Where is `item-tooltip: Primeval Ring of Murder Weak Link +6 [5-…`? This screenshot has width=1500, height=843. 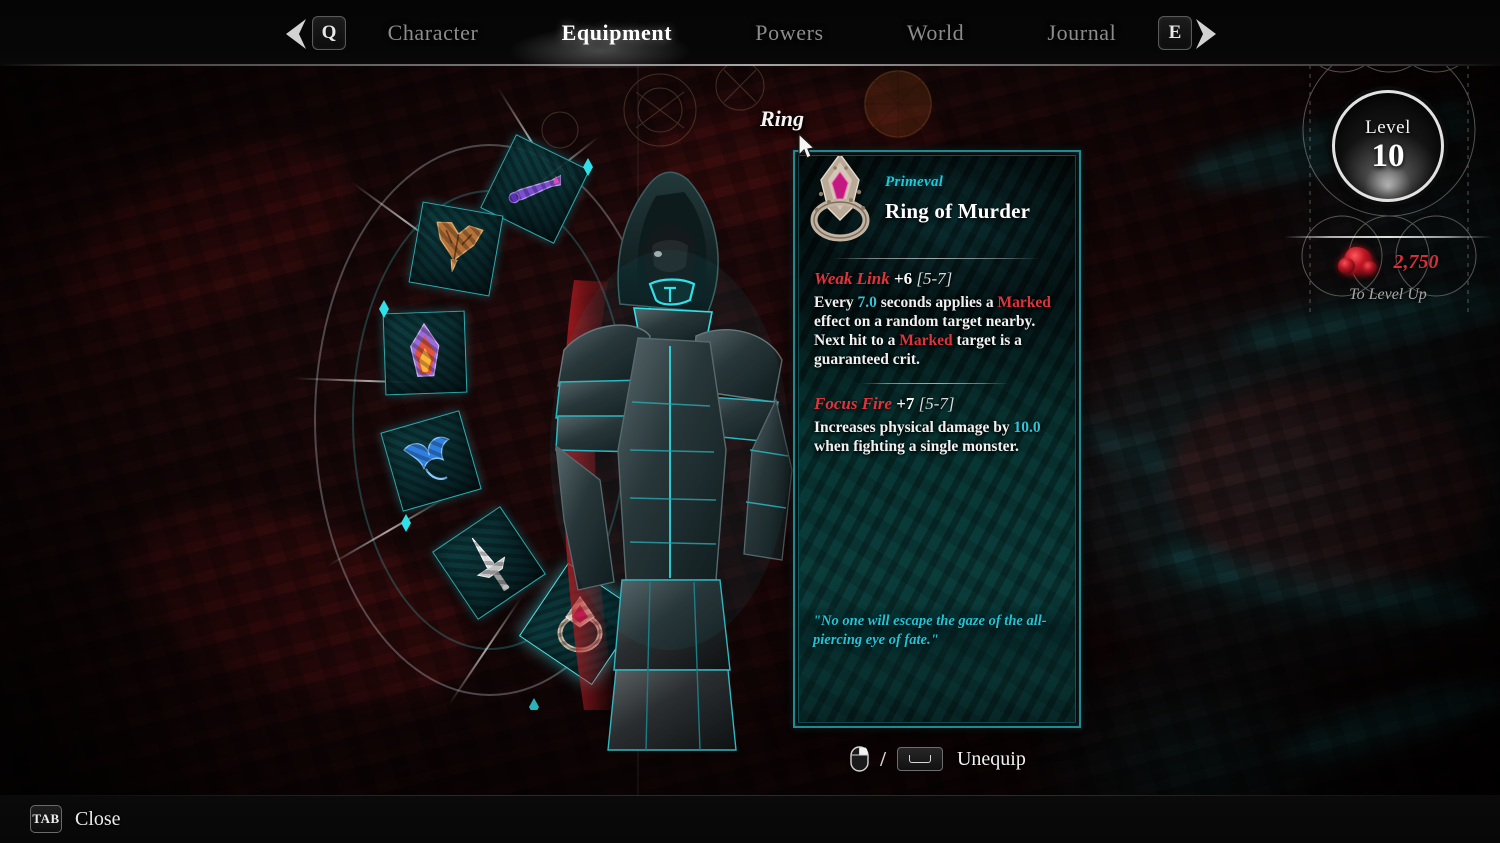 item-tooltip: Primeval Ring of Murder Weak Link +6 [5-… is located at coordinates (937, 439).